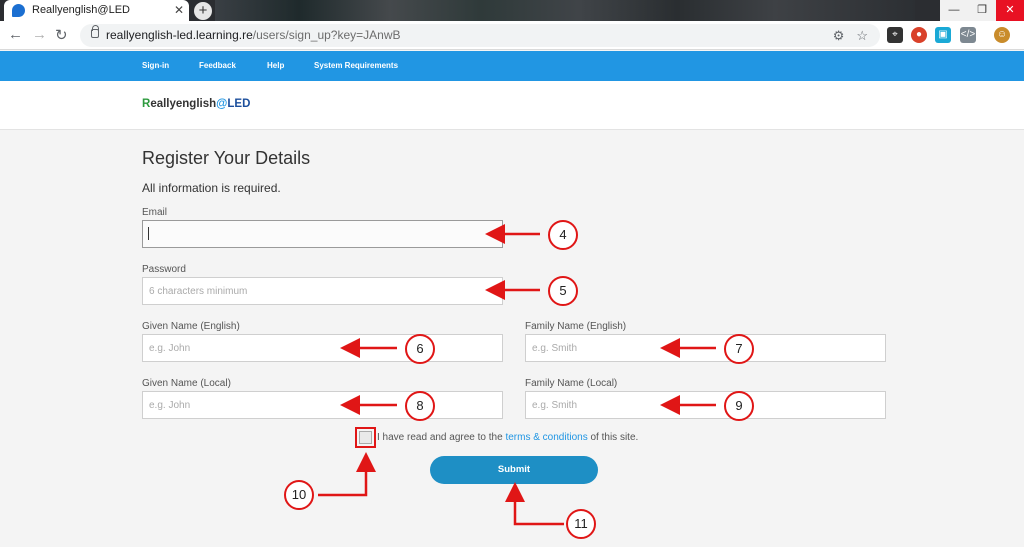 Image resolution: width=1024 pixels, height=547 pixels. I want to click on annotation-number-11: 11, so click(581, 524).